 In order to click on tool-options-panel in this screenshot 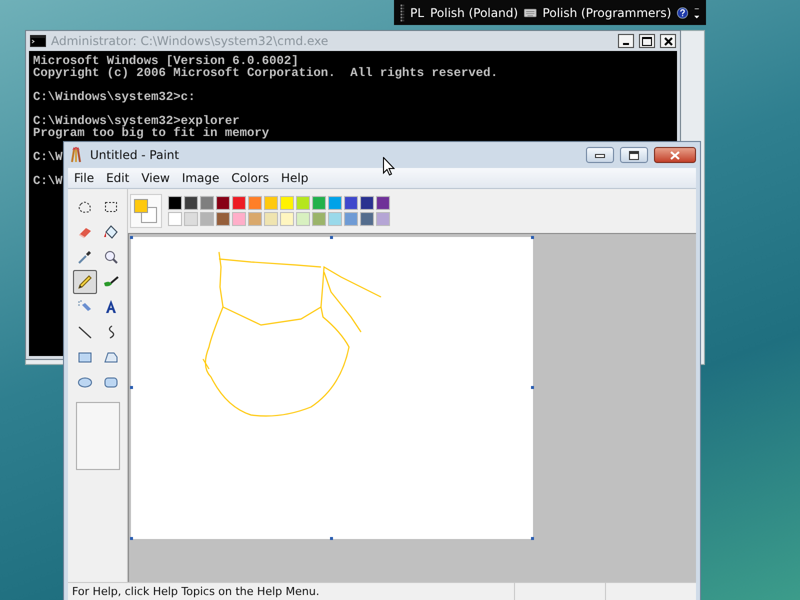, I will do `click(98, 436)`.